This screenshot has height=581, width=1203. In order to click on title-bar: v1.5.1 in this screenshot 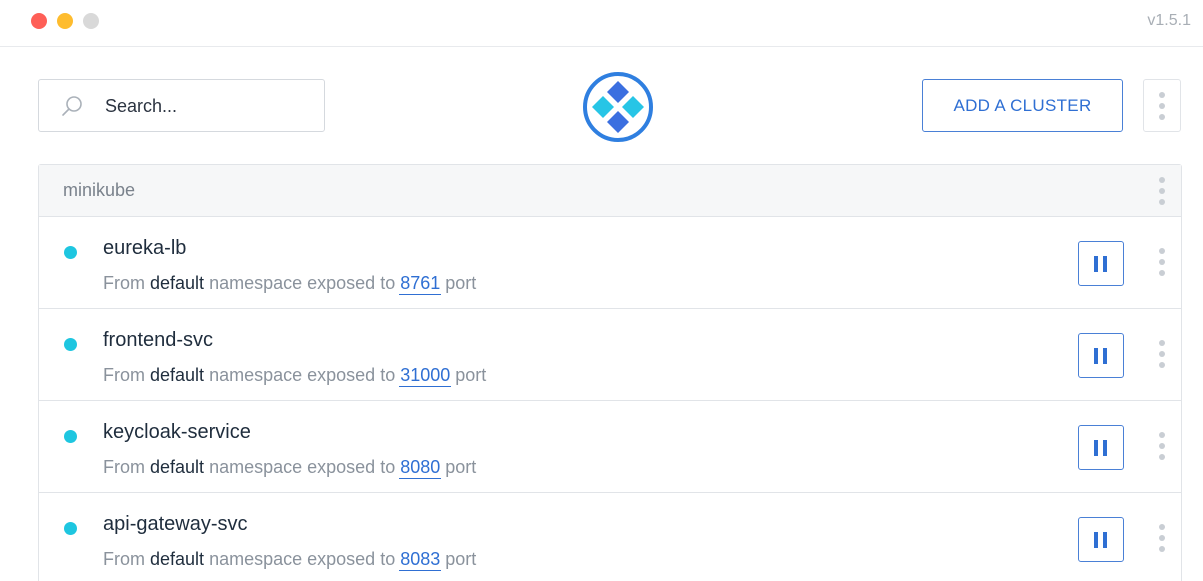, I will do `click(601, 23)`.